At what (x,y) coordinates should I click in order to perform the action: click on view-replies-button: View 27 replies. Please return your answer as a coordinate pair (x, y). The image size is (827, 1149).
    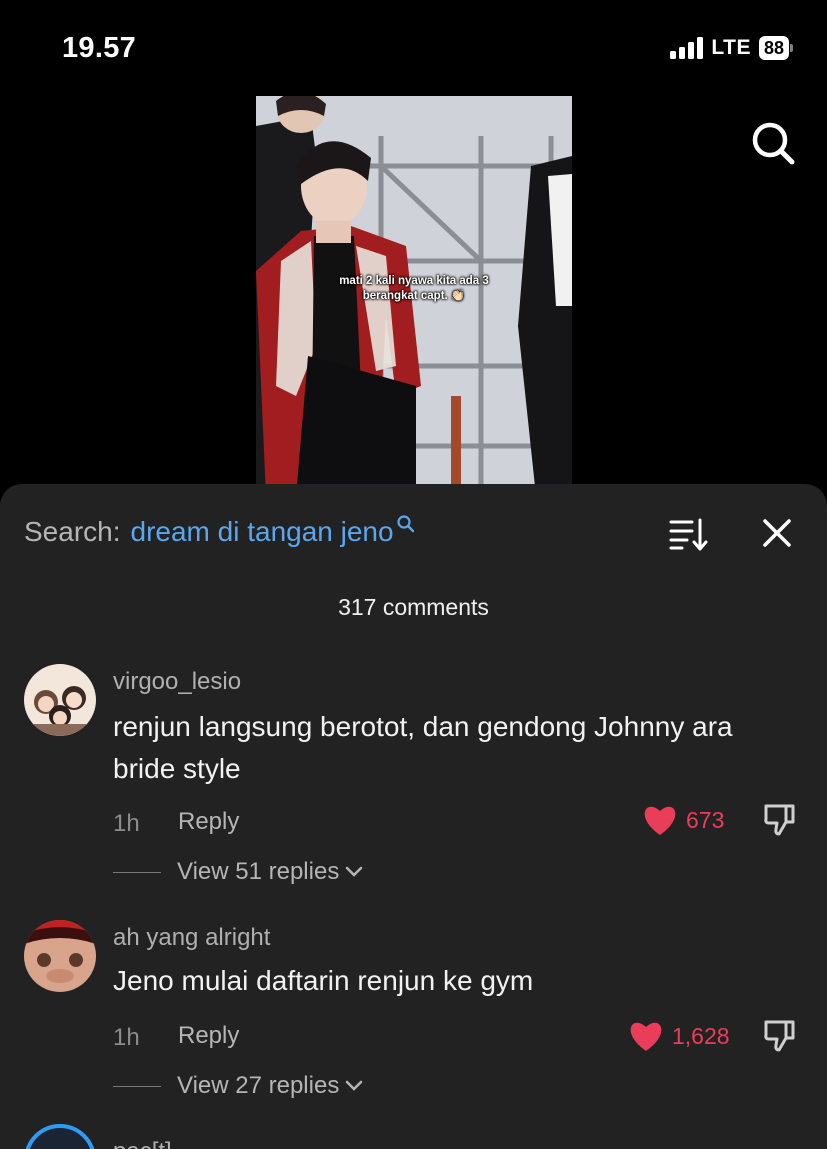
    Looking at the image, I should click on (238, 1086).